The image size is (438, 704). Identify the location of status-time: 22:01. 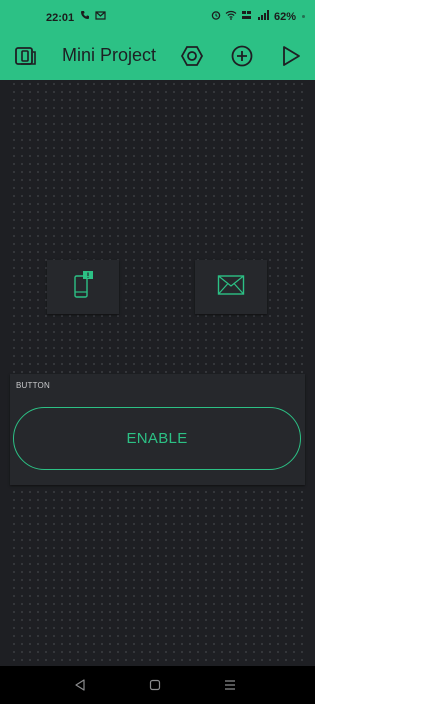
(60, 18).